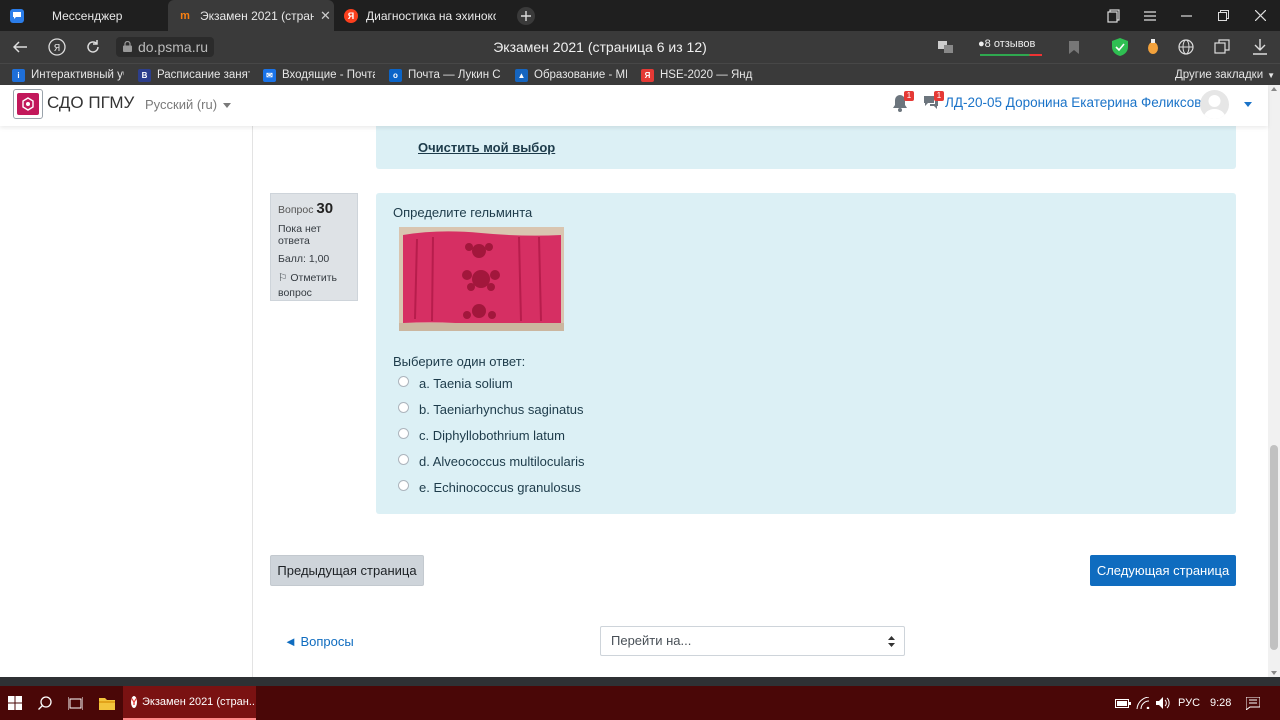 This screenshot has width=1280, height=720. Describe the element at coordinates (319, 75) in the screenshot. I see `bookmark-item: ✉ Входящие - Почта` at that location.